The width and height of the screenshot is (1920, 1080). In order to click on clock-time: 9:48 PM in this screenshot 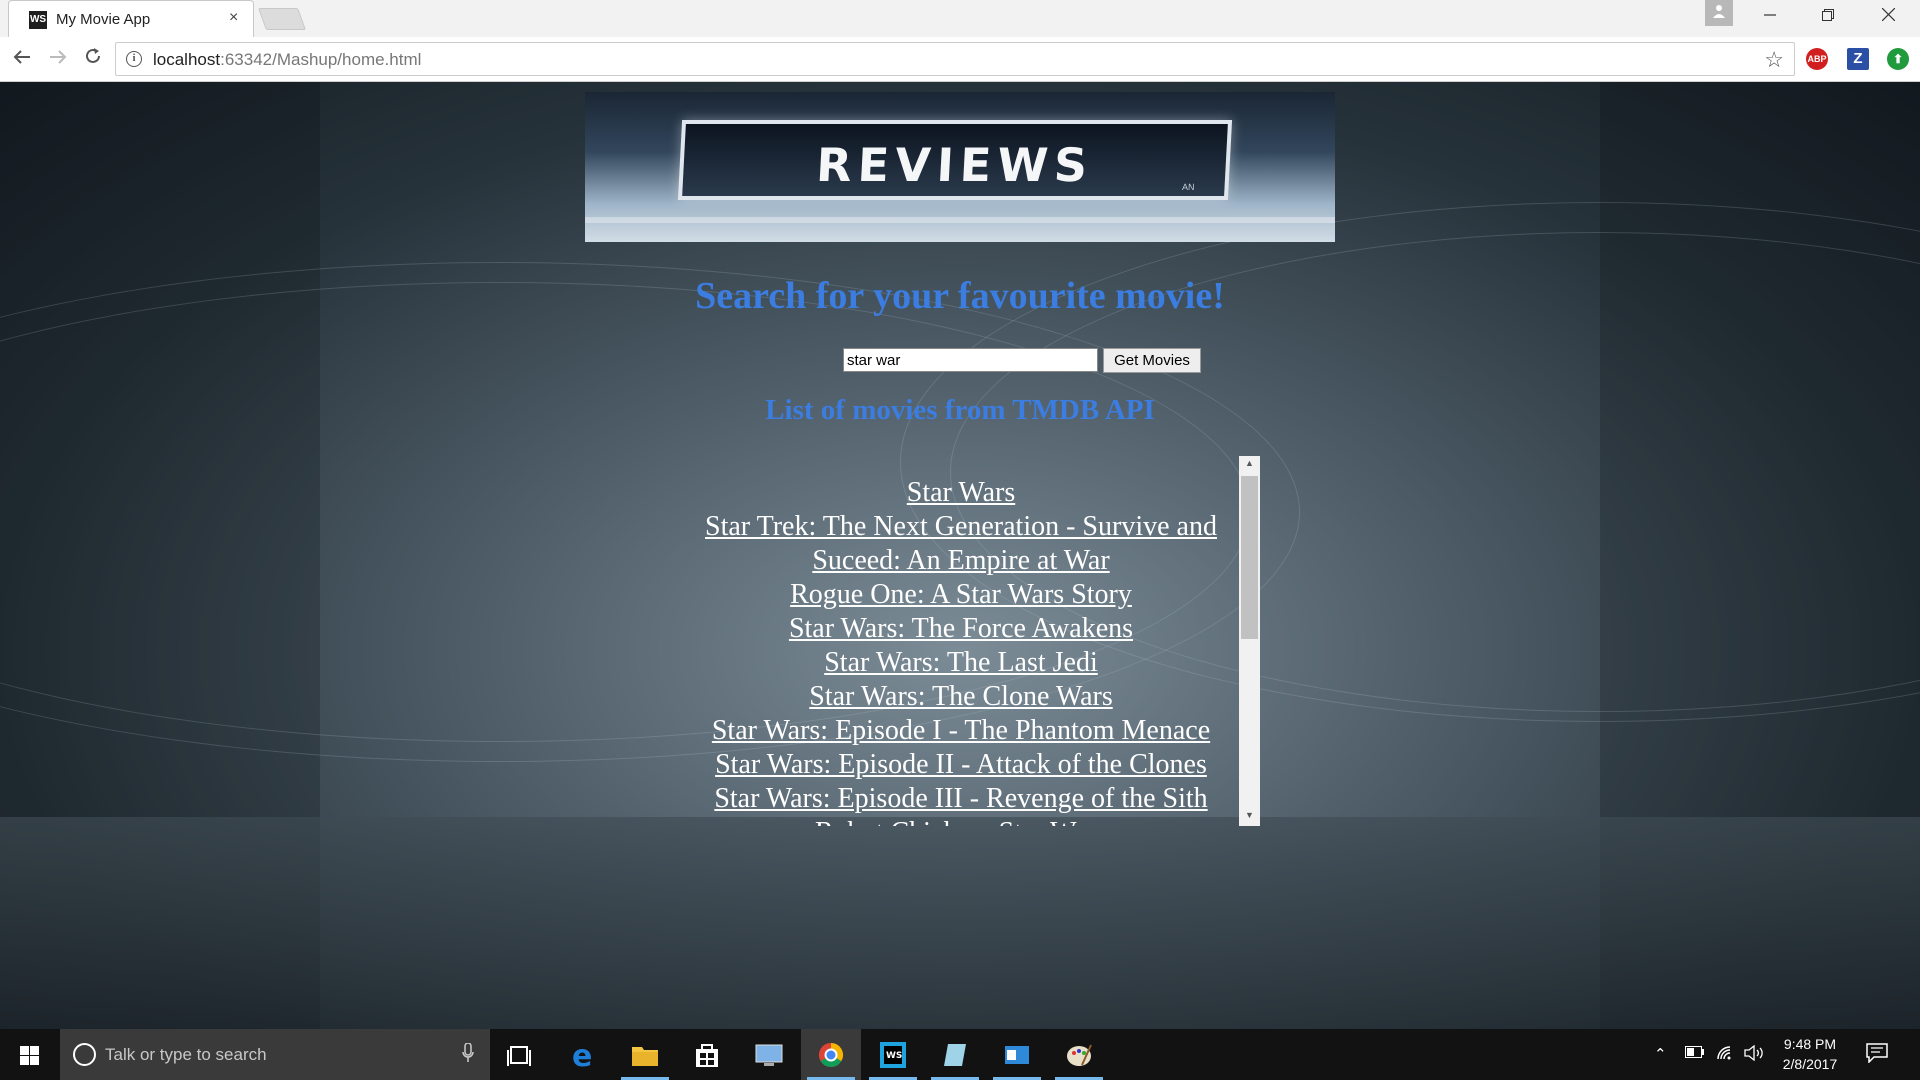, I will do `click(1810, 1044)`.